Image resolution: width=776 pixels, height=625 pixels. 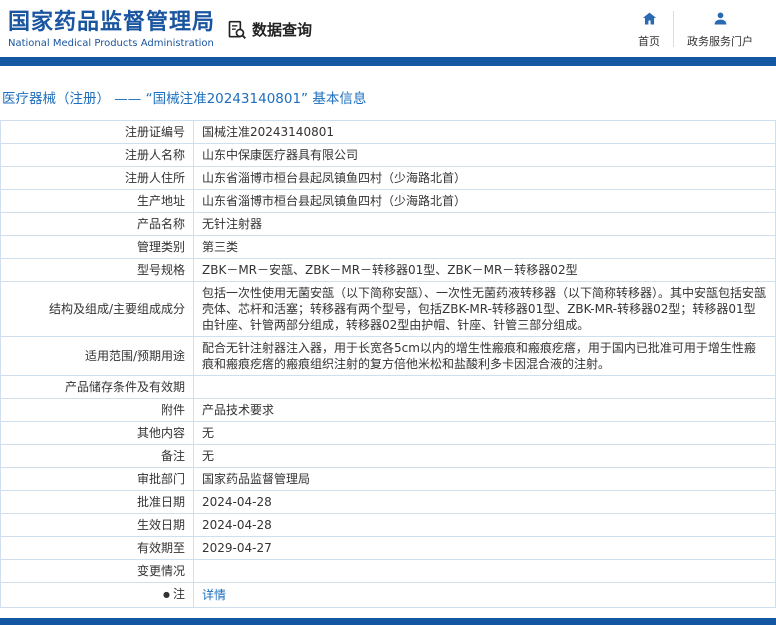 What do you see at coordinates (720, 41) in the screenshot?
I see `portal-label: 政务服务门户` at bounding box center [720, 41].